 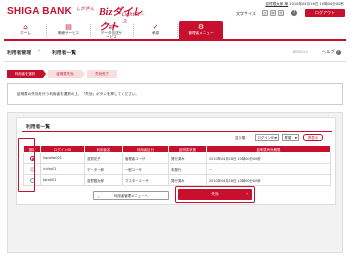 I want to click on sort-order-select: 昇順 ▼, so click(x=290, y=137).